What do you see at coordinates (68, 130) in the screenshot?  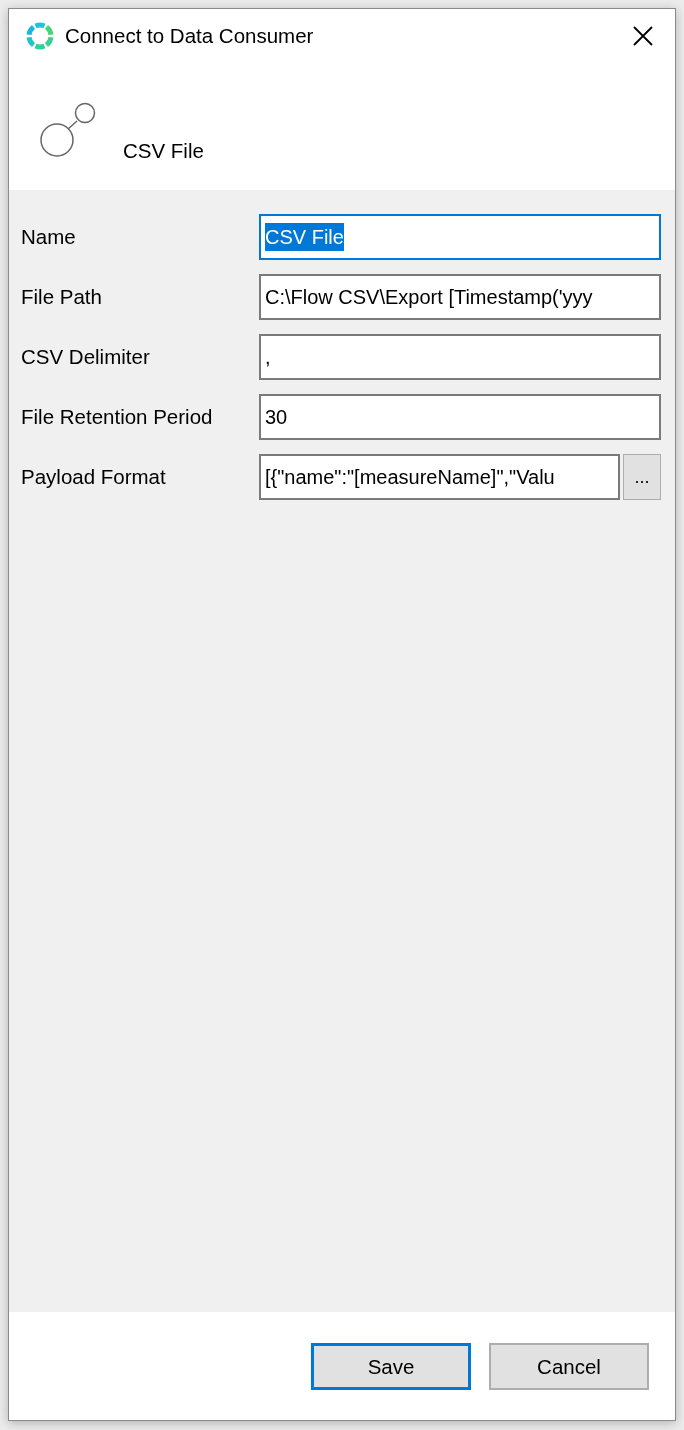 I see `linked-circles-icon` at bounding box center [68, 130].